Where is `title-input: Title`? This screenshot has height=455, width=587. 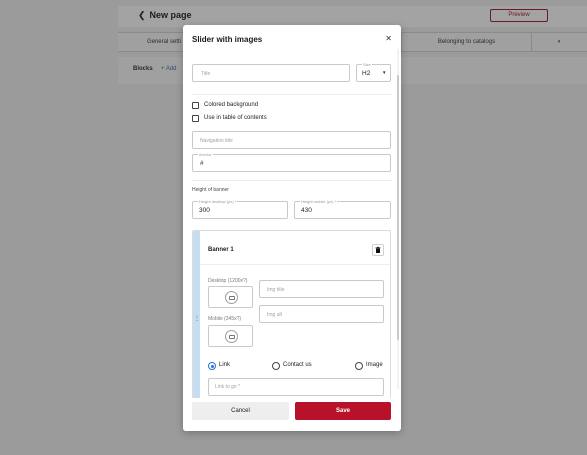
title-input: Title is located at coordinates (271, 73).